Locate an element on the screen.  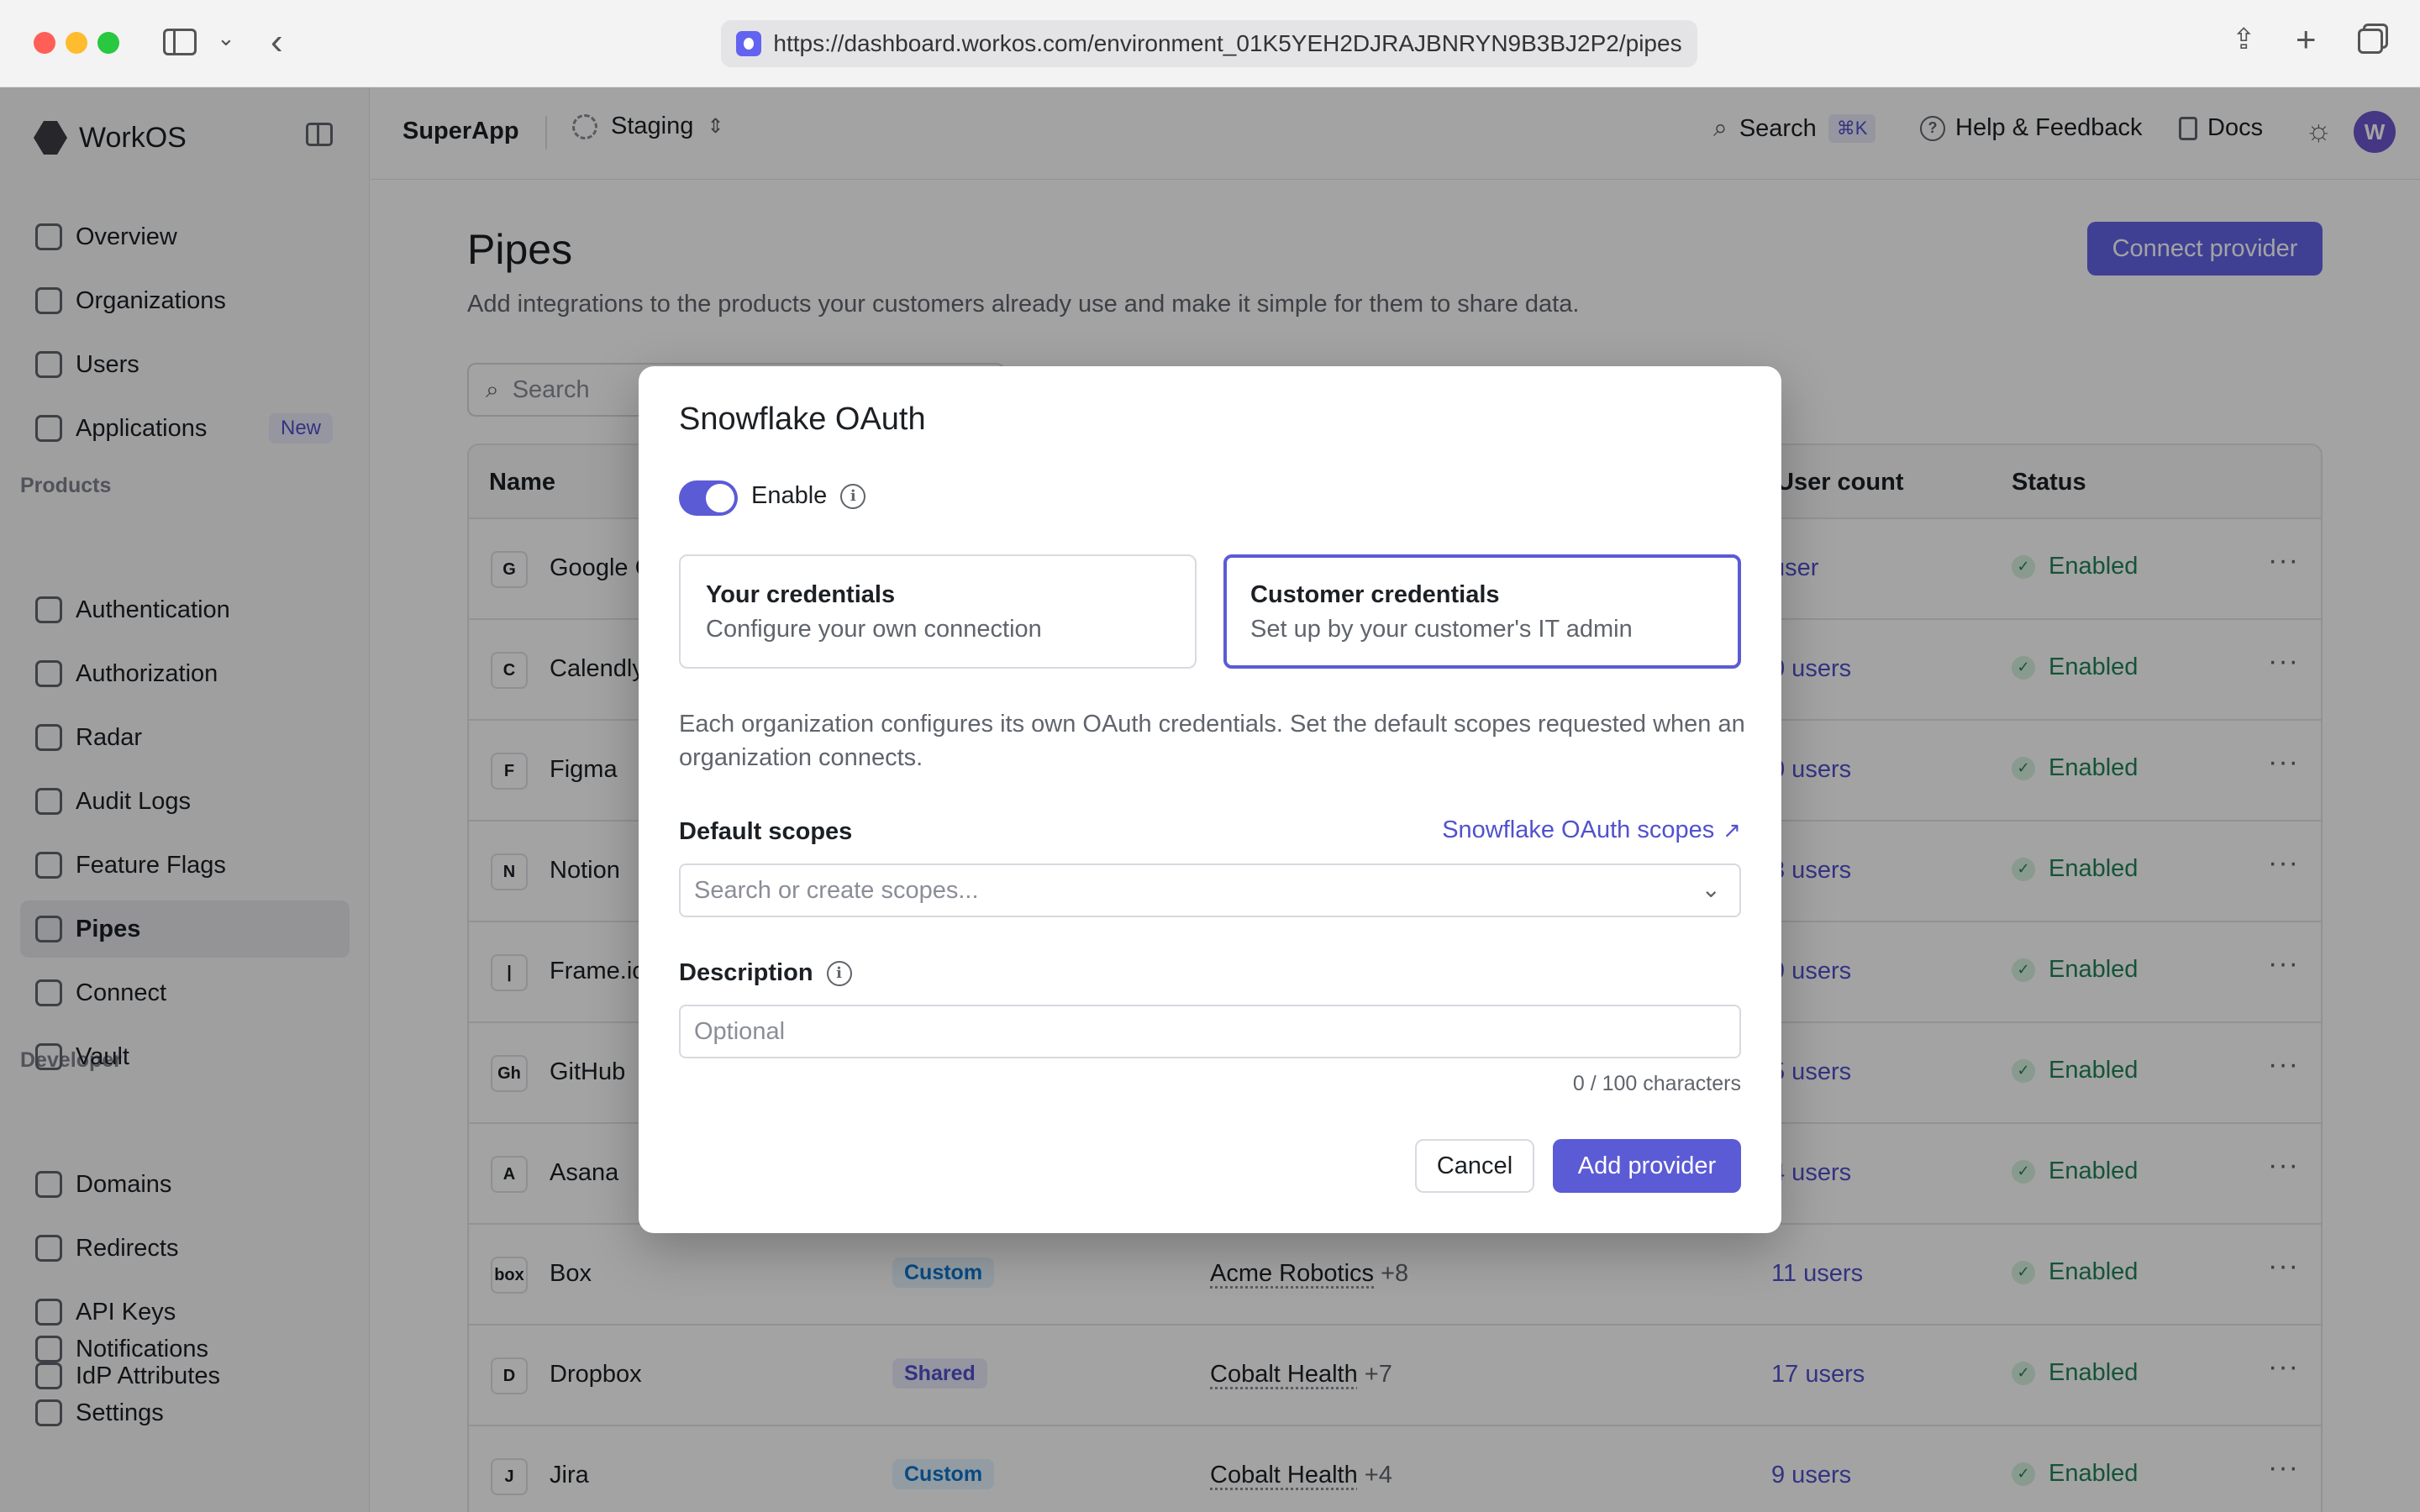
sidebar-toggle-icon is located at coordinates (180, 42).